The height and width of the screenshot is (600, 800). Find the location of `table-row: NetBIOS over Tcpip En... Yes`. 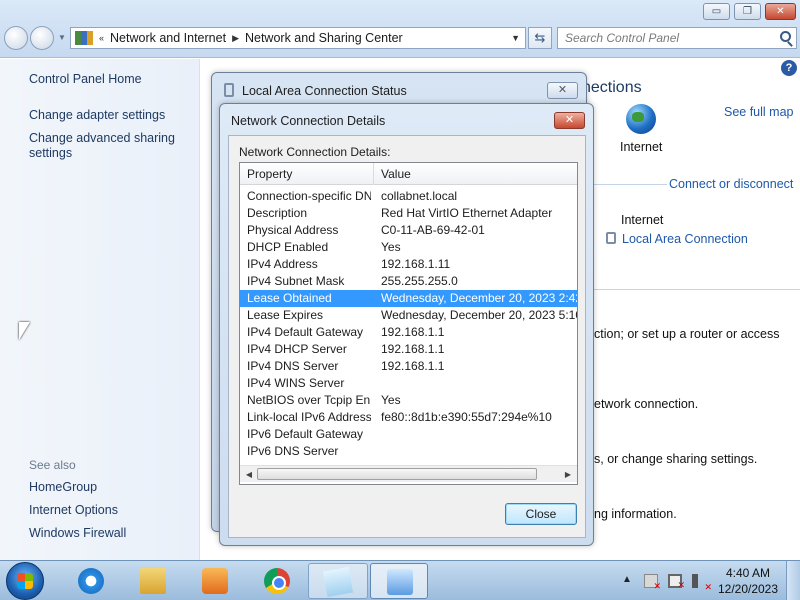

table-row: NetBIOS over Tcpip En... Yes is located at coordinates (408, 400).